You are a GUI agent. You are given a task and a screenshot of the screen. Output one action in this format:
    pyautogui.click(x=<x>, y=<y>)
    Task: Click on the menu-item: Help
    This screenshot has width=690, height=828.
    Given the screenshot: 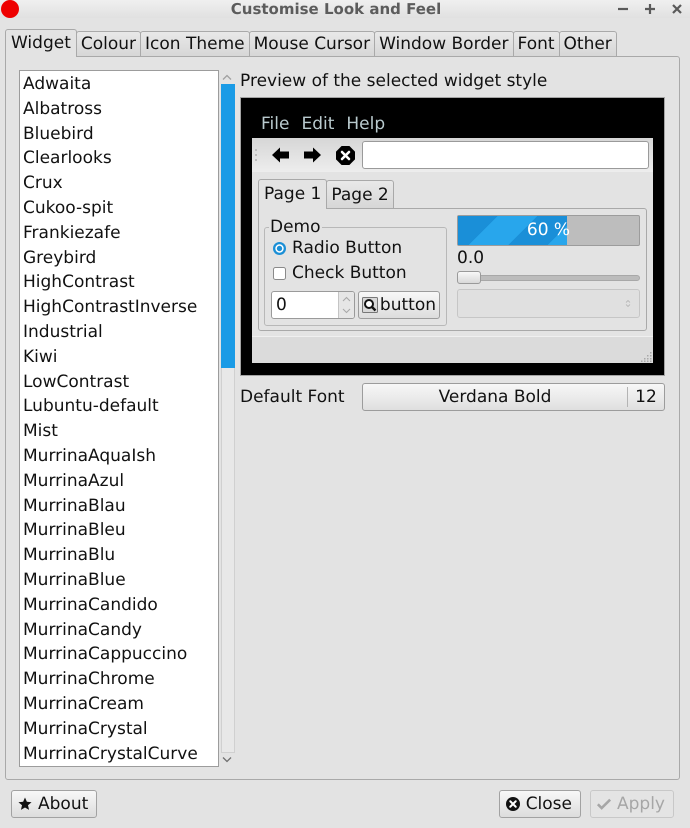 What is the action you would take?
    pyautogui.click(x=366, y=124)
    